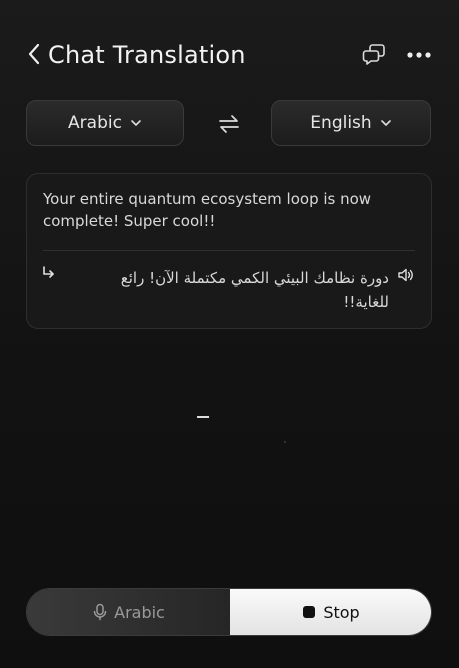  I want to click on chat-bubbles-button, so click(375, 55).